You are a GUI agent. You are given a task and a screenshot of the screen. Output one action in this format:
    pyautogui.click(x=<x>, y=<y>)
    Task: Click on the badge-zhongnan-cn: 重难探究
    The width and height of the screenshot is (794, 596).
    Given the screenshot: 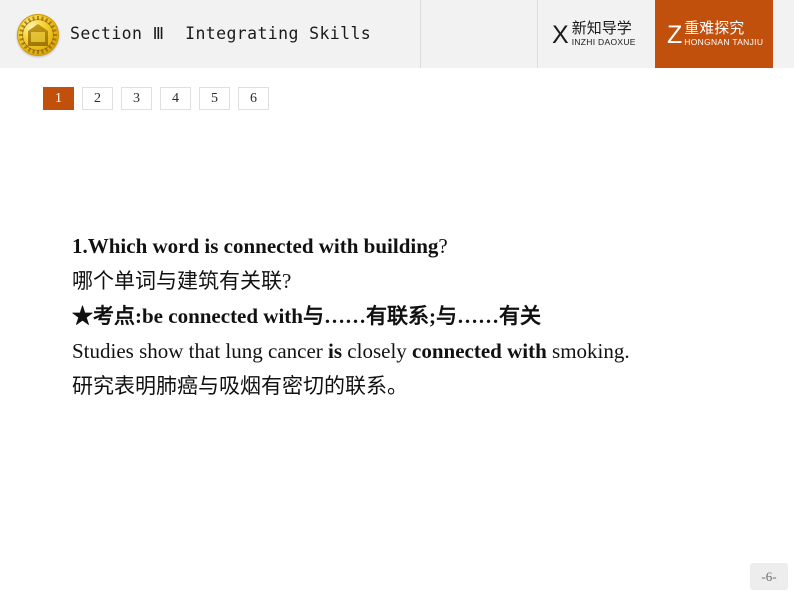 What is the action you would take?
    pyautogui.click(x=714, y=29)
    